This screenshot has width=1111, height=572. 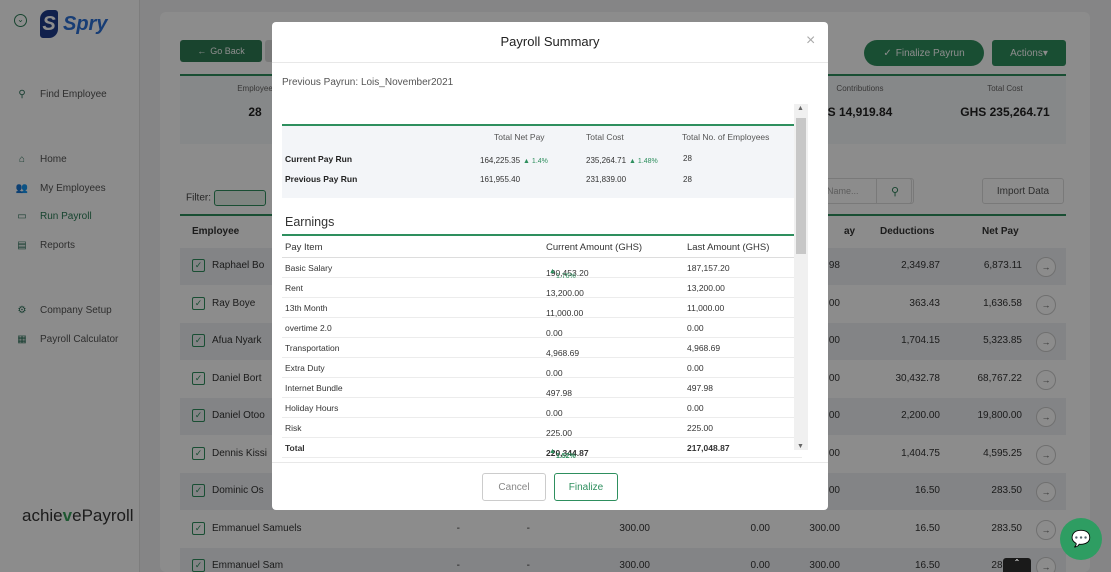 I want to click on chat-icon: 💬, so click(x=1081, y=539).